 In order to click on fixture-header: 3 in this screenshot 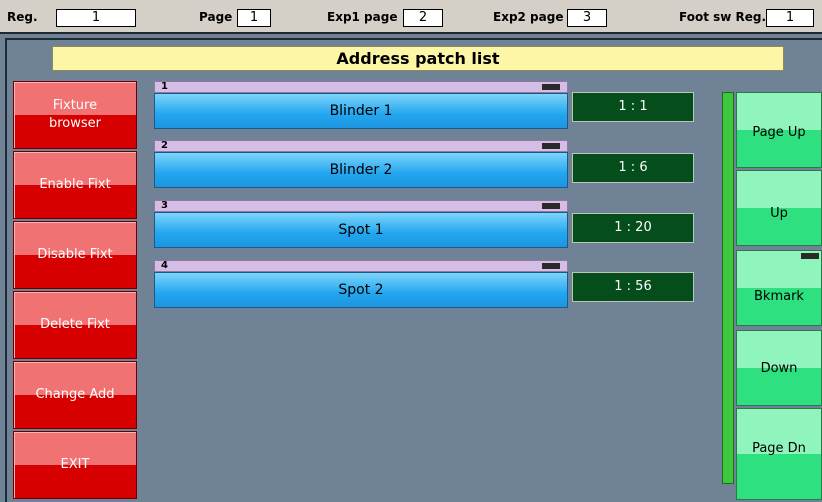, I will do `click(361, 206)`.